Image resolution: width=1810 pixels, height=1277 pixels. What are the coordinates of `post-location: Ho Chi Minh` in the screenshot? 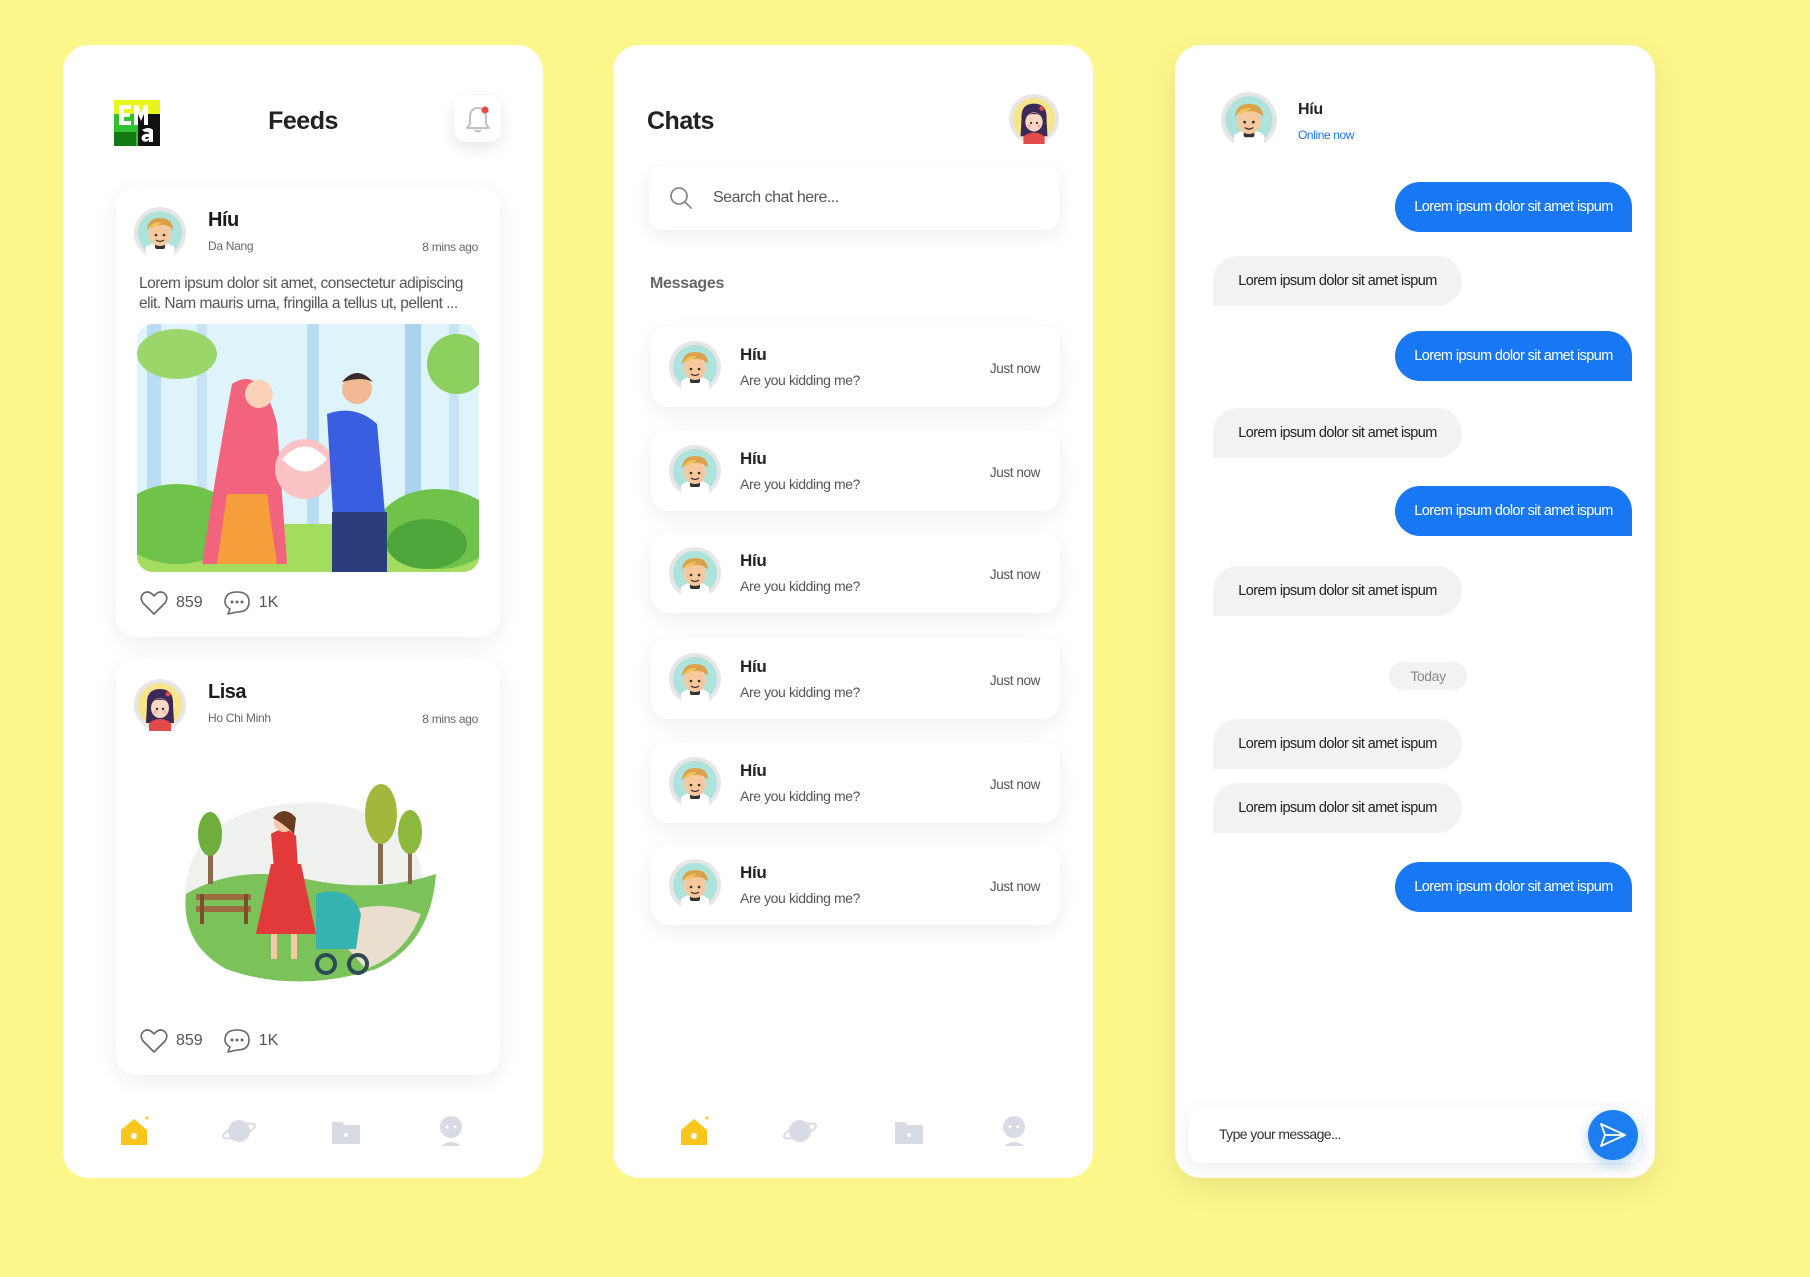 It's located at (239, 718).